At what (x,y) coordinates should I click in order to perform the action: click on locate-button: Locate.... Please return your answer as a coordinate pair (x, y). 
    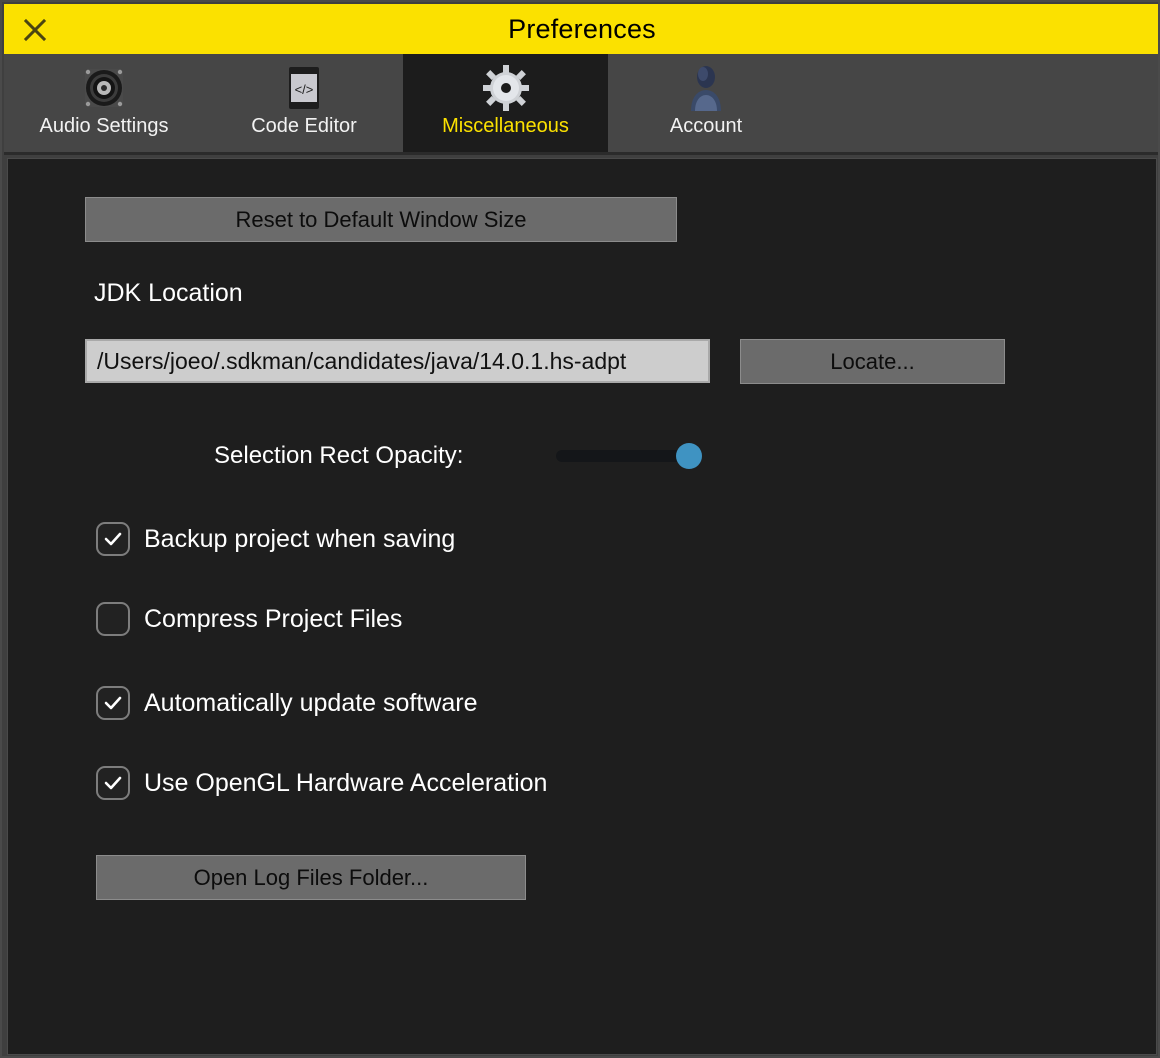
    Looking at the image, I should click on (872, 361).